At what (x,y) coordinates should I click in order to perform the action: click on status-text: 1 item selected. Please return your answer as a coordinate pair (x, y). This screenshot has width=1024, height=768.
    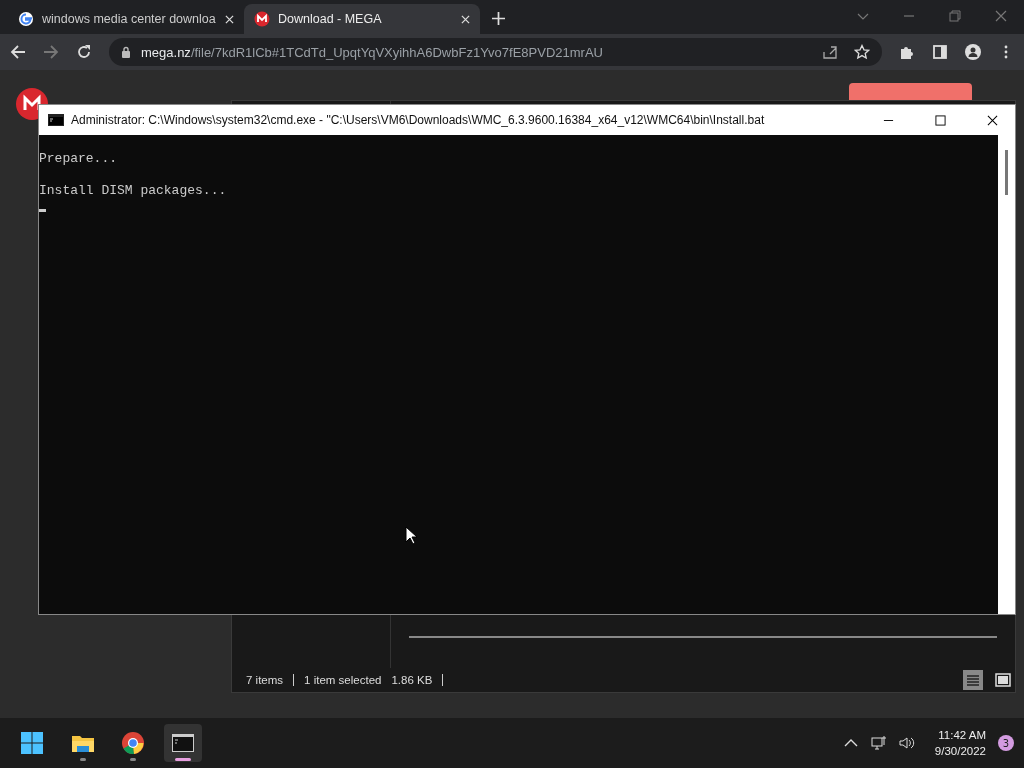
    Looking at the image, I should click on (343, 680).